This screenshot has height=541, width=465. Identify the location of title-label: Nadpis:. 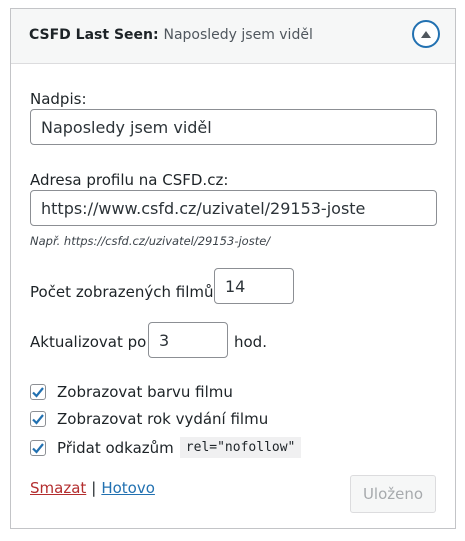
(58, 99).